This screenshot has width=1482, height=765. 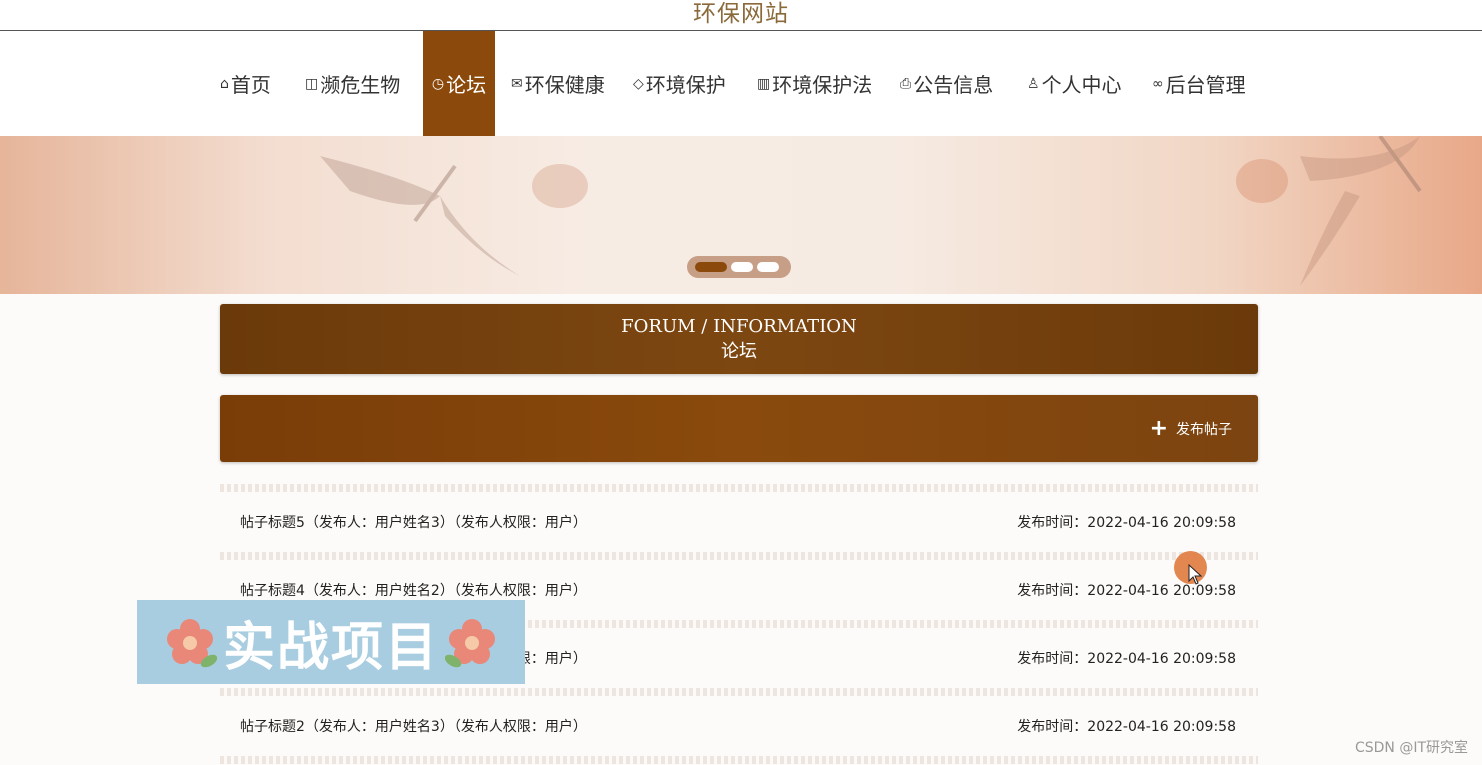 What do you see at coordinates (814, 83) in the screenshot?
I see `nav-item-law: ▥ 环境保护法` at bounding box center [814, 83].